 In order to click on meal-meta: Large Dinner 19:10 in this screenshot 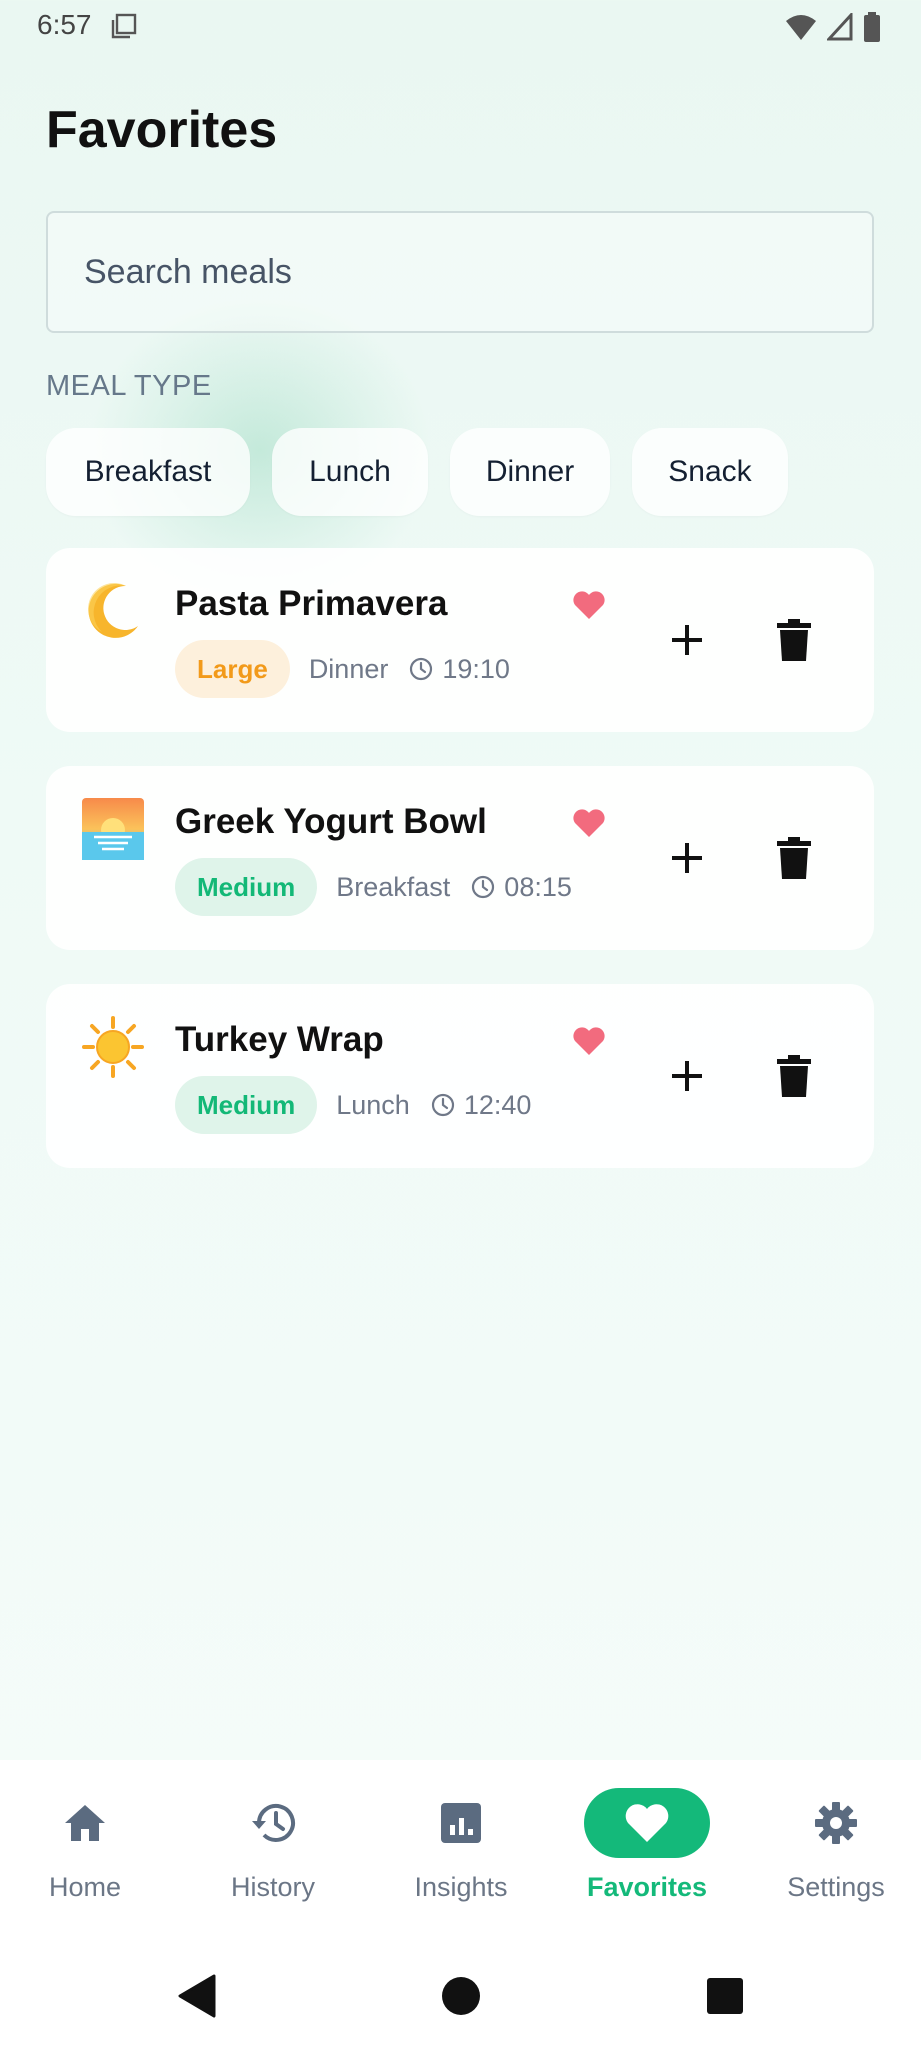, I will do `click(342, 669)`.